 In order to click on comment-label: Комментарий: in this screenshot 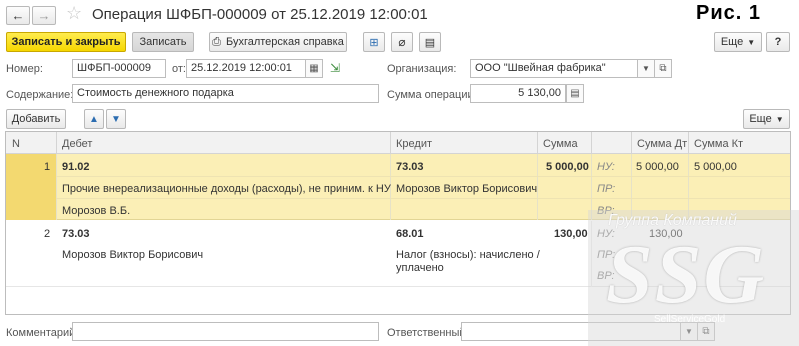, I will do `click(42, 333)`.